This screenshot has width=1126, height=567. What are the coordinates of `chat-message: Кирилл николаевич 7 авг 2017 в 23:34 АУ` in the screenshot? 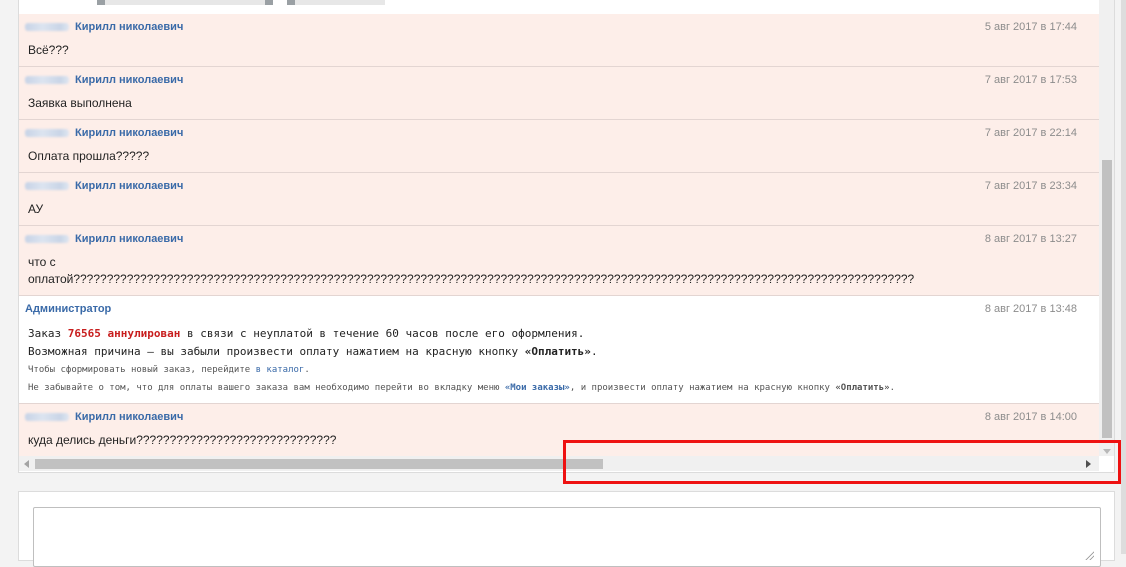 It's located at (559, 199).